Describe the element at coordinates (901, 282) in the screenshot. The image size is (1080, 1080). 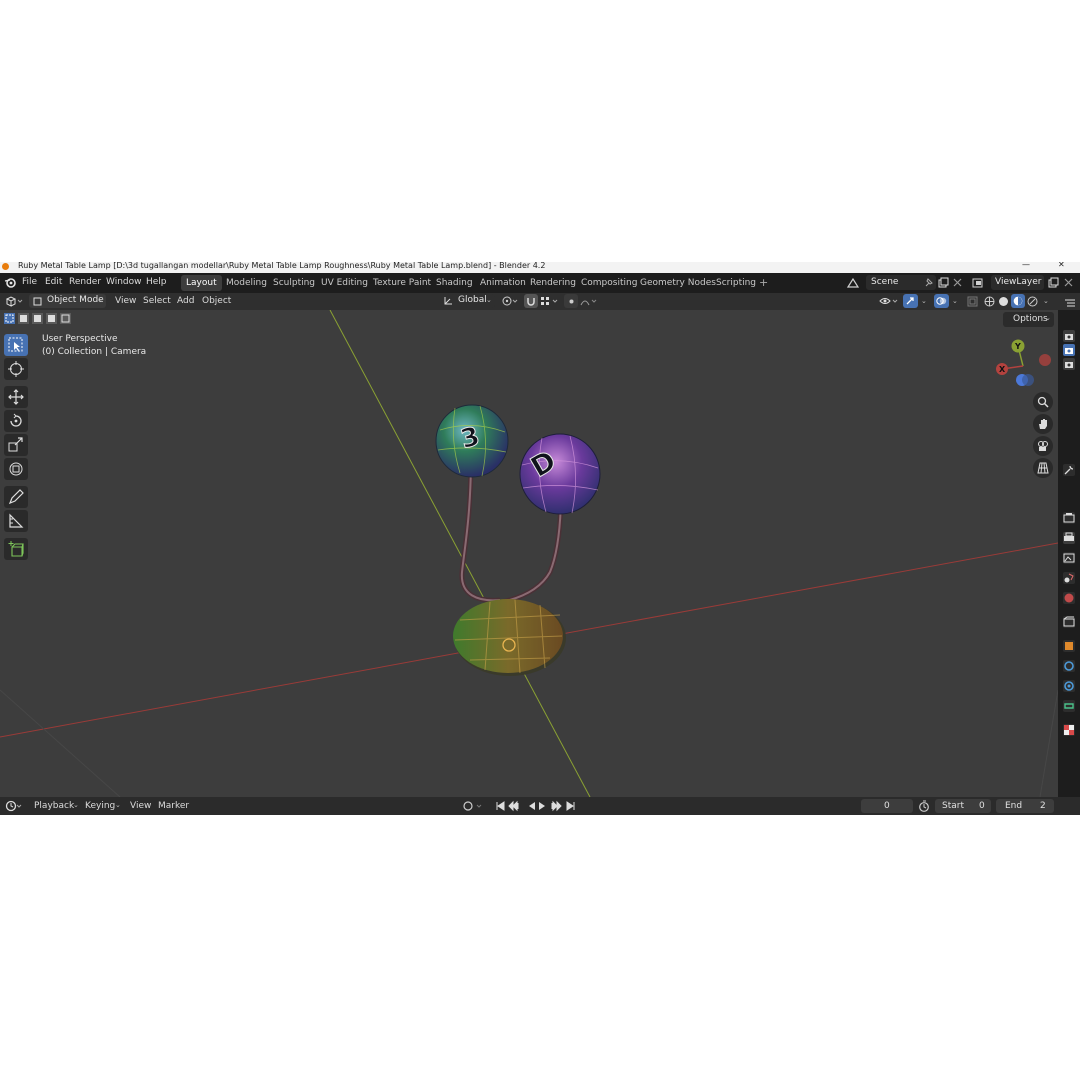
I see `scene-selector: Scene` at that location.